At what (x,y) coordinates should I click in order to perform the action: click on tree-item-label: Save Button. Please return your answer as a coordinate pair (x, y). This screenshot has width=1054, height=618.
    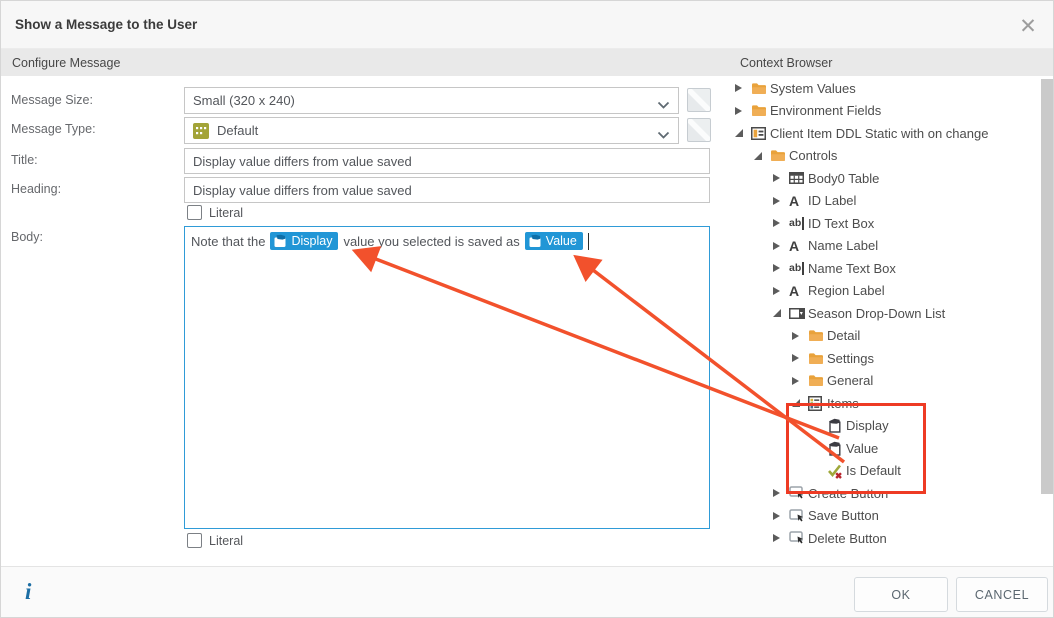
    Looking at the image, I should click on (843, 516).